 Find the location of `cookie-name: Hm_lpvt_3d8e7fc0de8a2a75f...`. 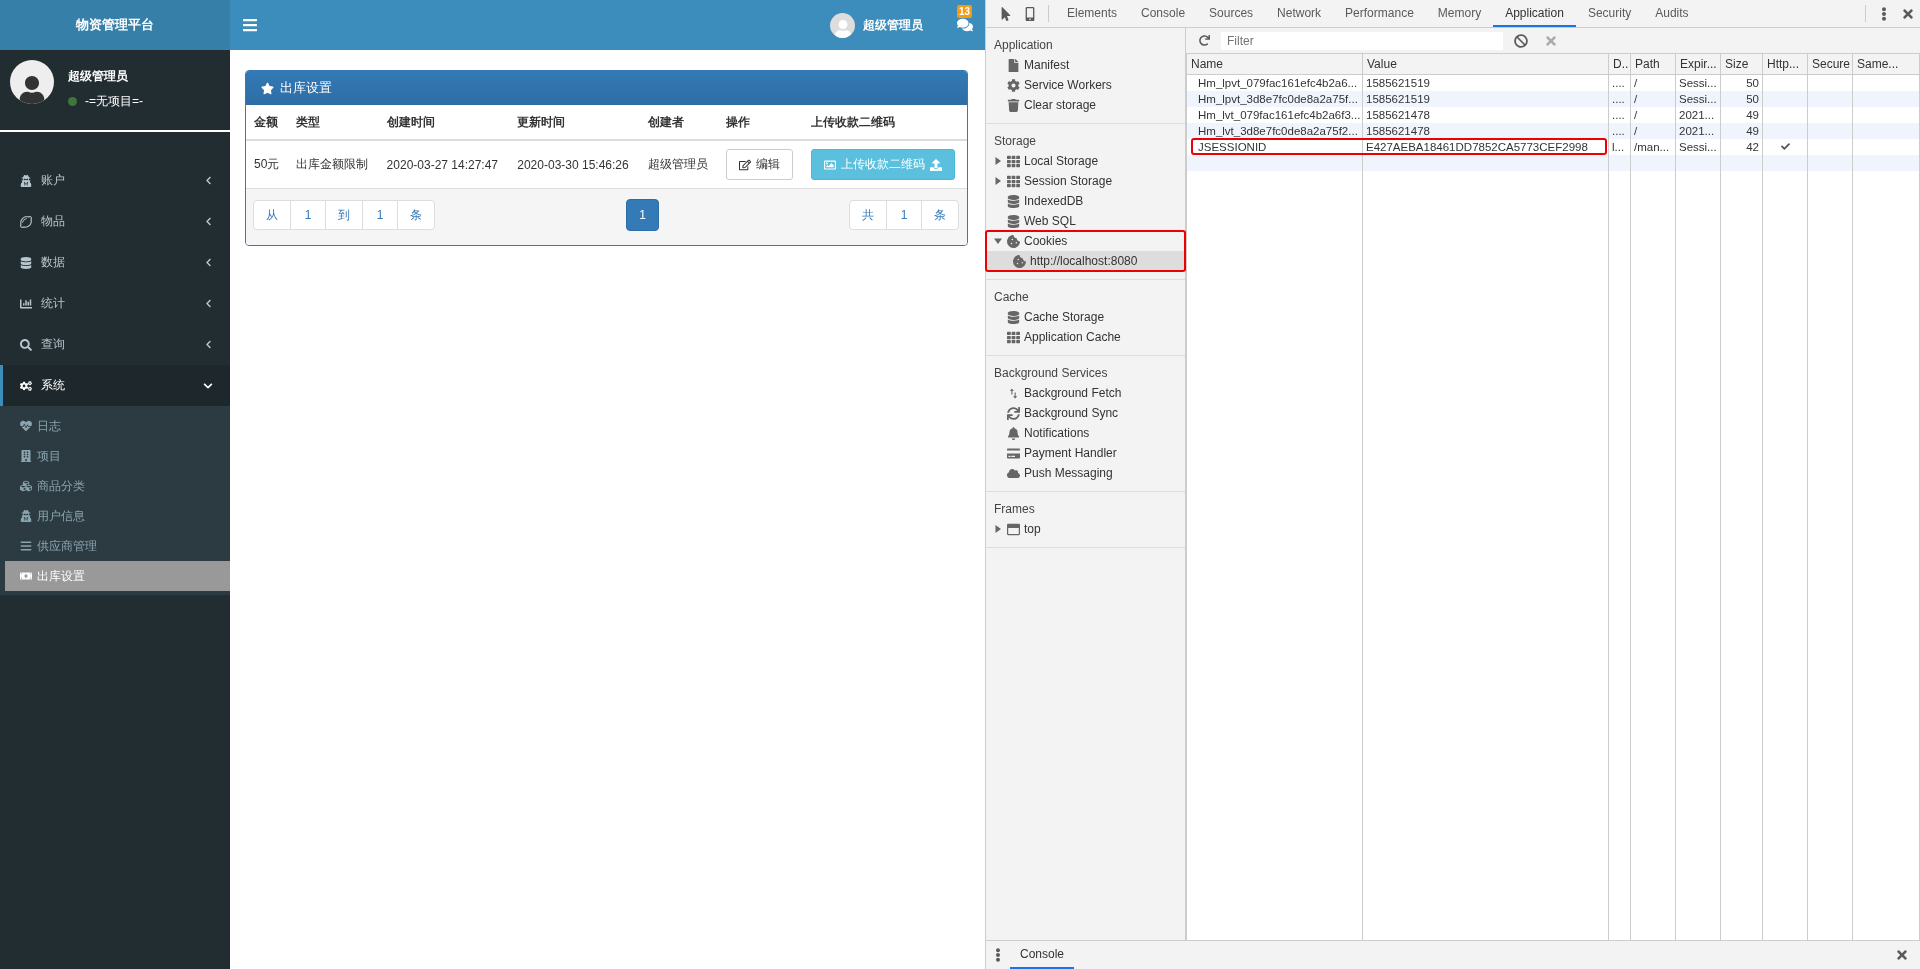

cookie-name: Hm_lpvt_3d8e7fc0de8a2a75f... is located at coordinates (1277, 99).